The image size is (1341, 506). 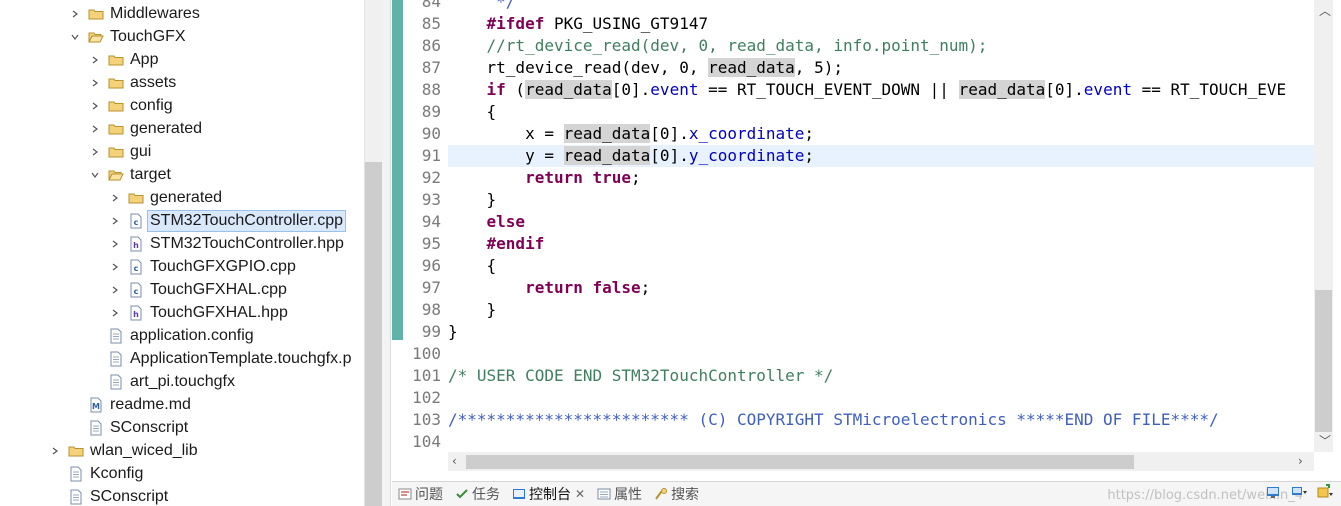 What do you see at coordinates (420, 494) in the screenshot?
I see `tab-problems: 问题` at bounding box center [420, 494].